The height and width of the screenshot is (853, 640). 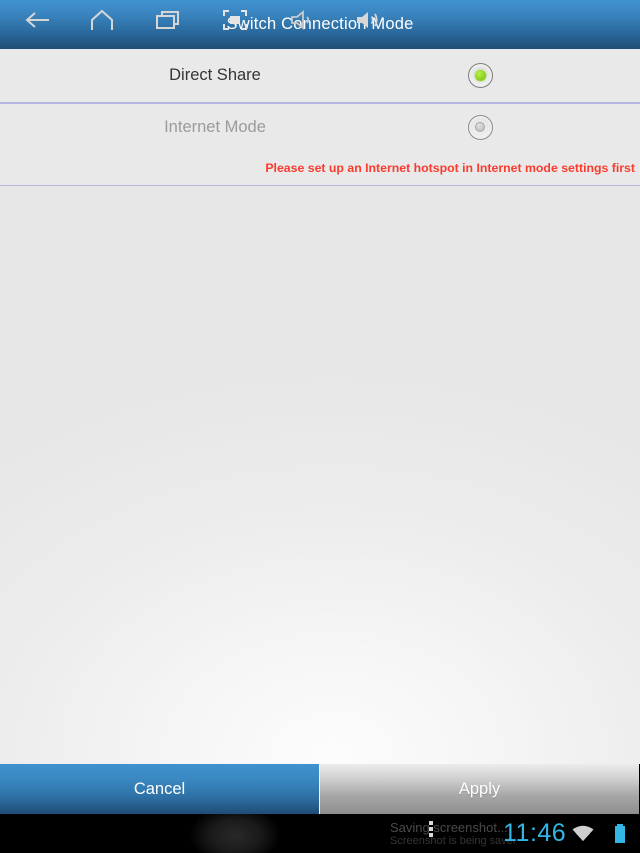 I want to click on wifi-icon, so click(x=583, y=833).